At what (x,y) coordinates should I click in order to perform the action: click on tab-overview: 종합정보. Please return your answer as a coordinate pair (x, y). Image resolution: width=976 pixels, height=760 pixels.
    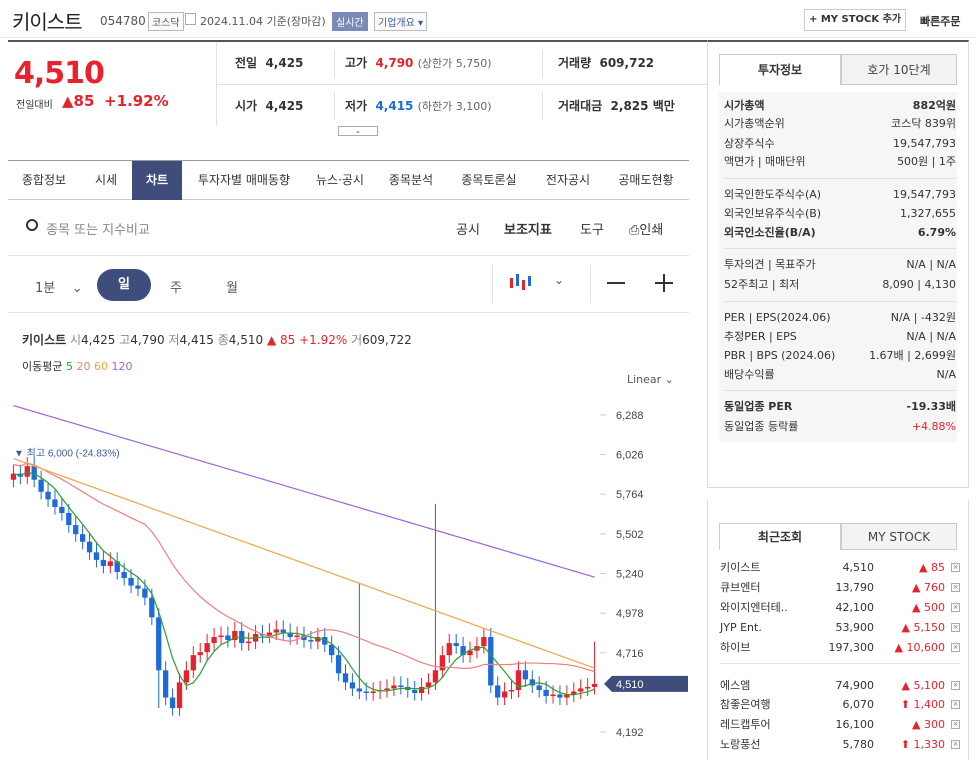
    Looking at the image, I should click on (44, 180).